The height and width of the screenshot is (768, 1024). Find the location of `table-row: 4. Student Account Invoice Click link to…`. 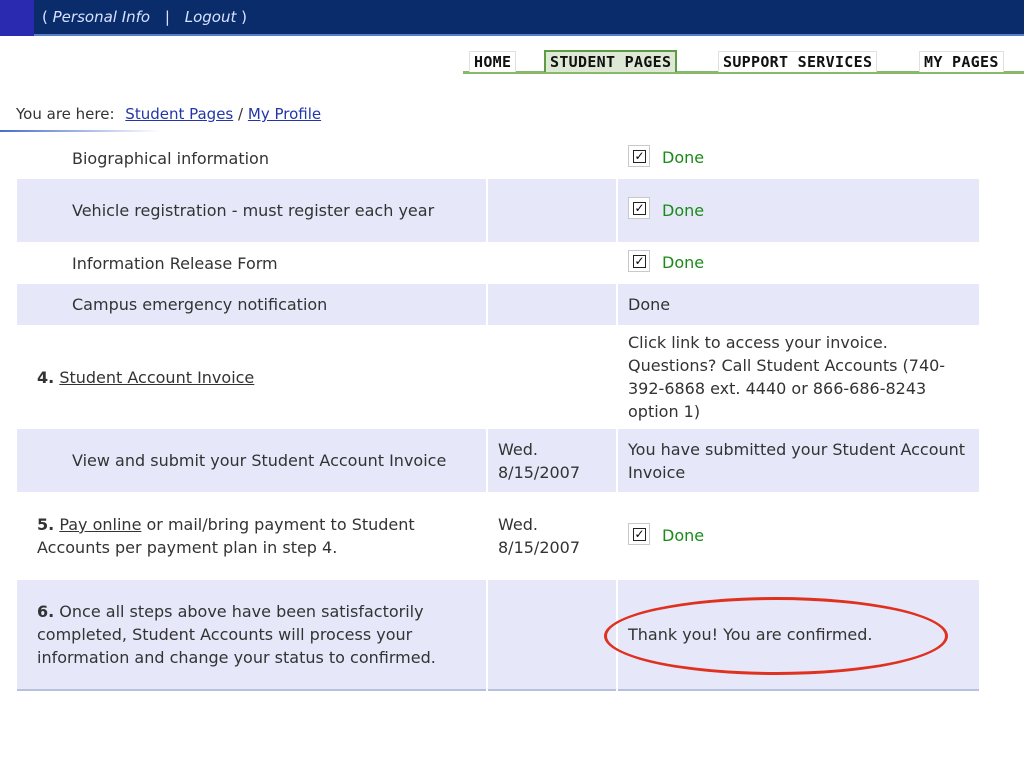

table-row: 4. Student Account Invoice Click link to… is located at coordinates (498, 377).